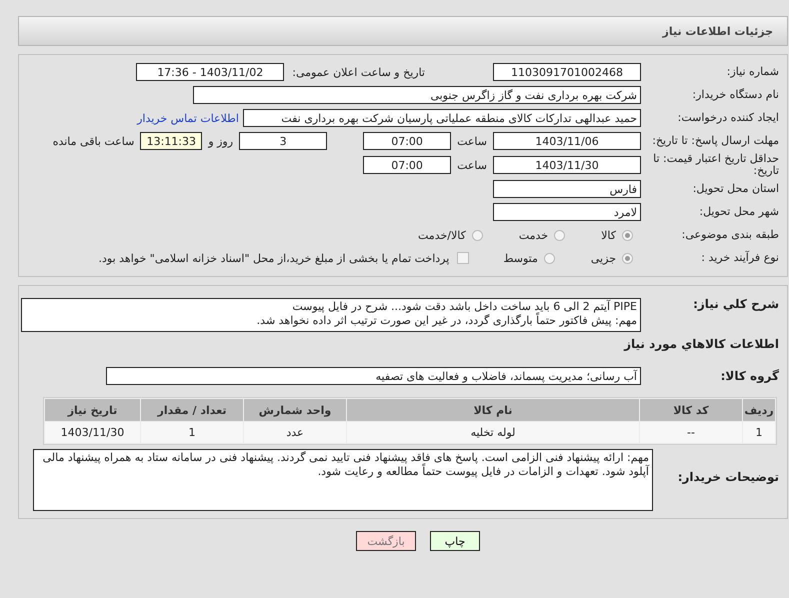 This screenshot has width=789, height=598. Describe the element at coordinates (728, 118) in the screenshot. I see `field-label: ایجاد کننده درخواست:` at that location.